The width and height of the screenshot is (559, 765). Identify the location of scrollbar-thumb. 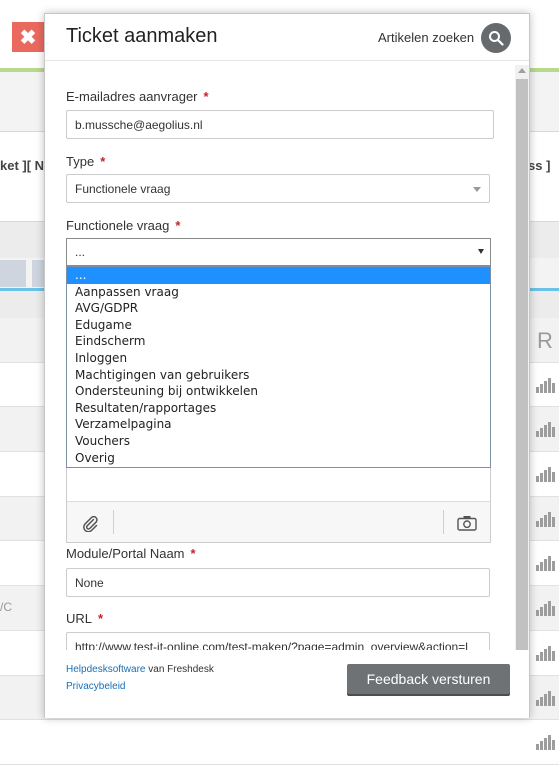
(522, 367).